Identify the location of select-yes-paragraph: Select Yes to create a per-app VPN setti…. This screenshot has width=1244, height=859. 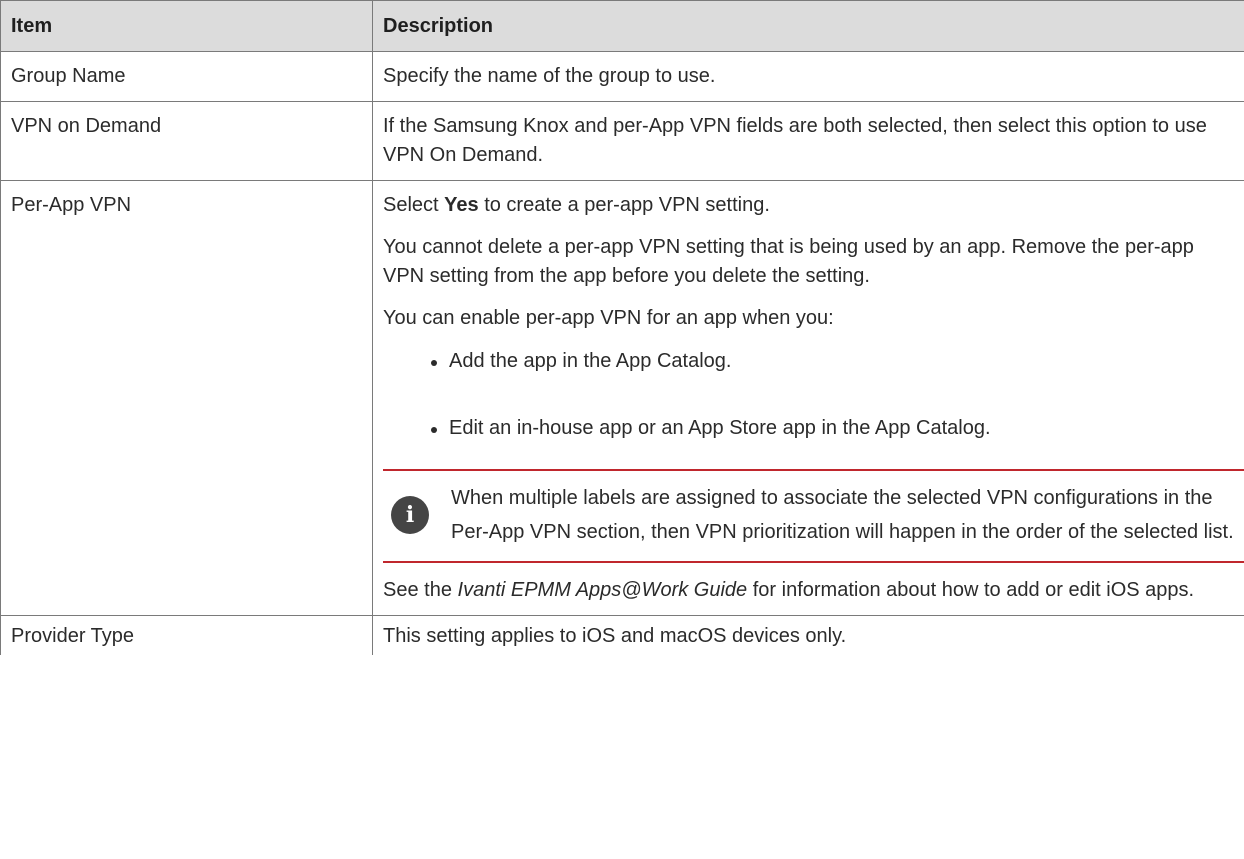
(808, 205).